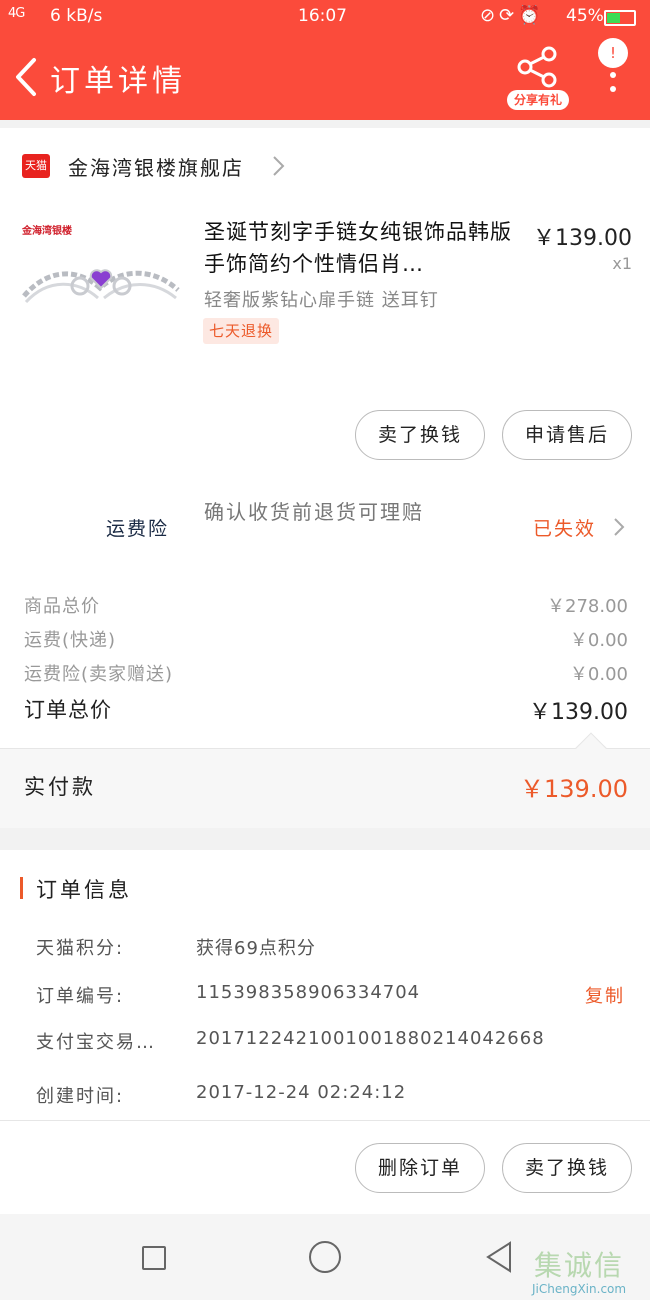 The width and height of the screenshot is (650, 1300). What do you see at coordinates (99, 674) in the screenshot?
I see `summary-label: 运费险(卖家赠送)` at bounding box center [99, 674].